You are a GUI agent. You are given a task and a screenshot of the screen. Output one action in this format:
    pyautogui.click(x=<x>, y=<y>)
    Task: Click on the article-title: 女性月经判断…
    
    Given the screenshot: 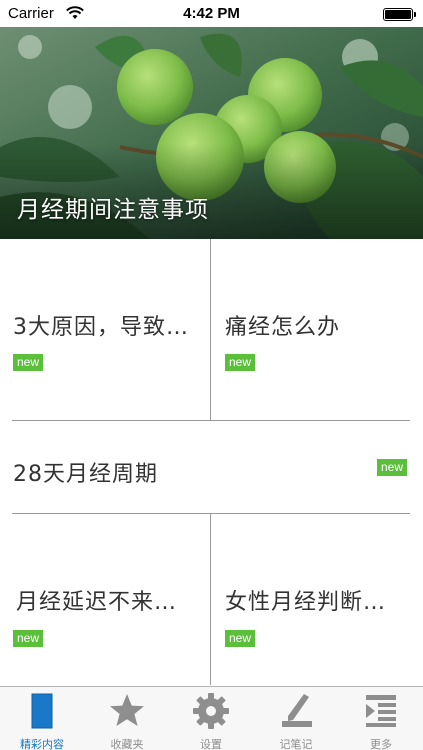 What is the action you would take?
    pyautogui.click(x=306, y=602)
    